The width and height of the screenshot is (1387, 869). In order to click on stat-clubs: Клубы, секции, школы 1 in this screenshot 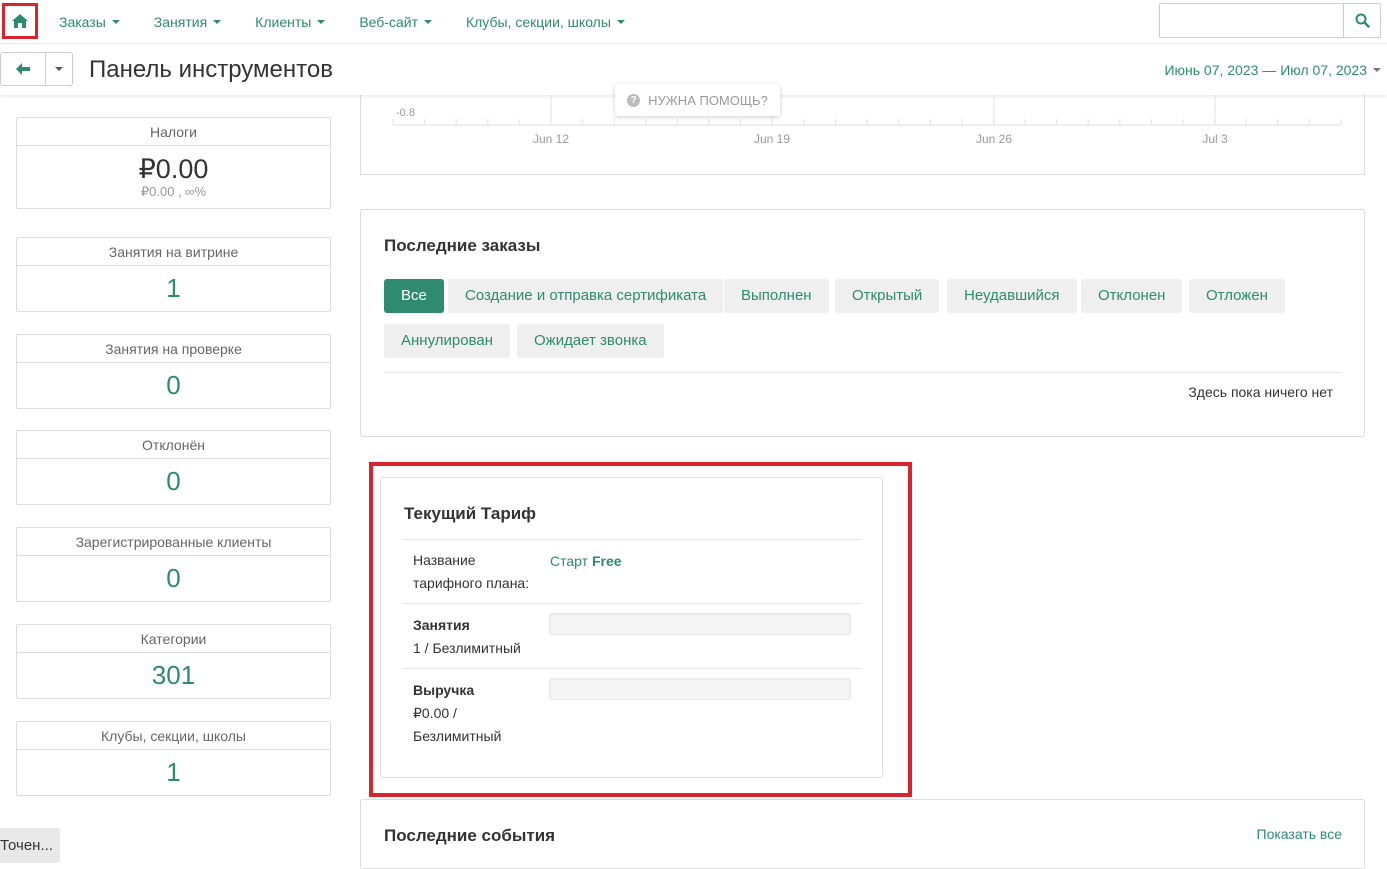, I will do `click(173, 758)`.